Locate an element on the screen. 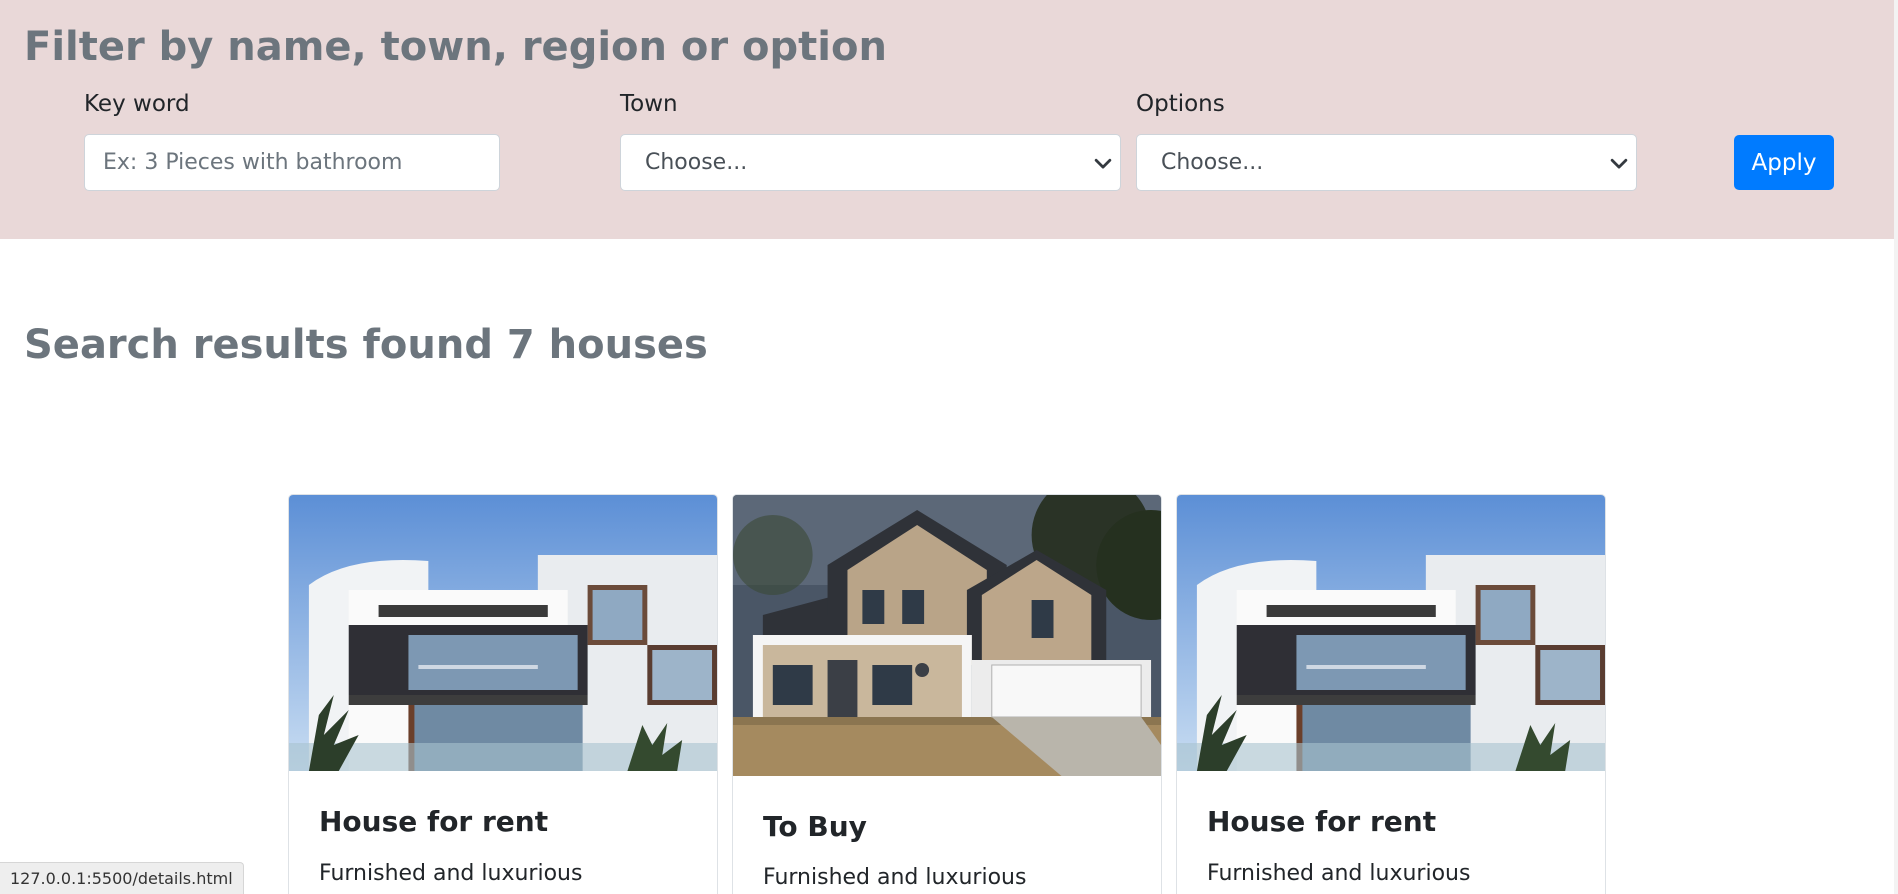 This screenshot has height=894, width=1898. apply-button: Apply is located at coordinates (1784, 162).